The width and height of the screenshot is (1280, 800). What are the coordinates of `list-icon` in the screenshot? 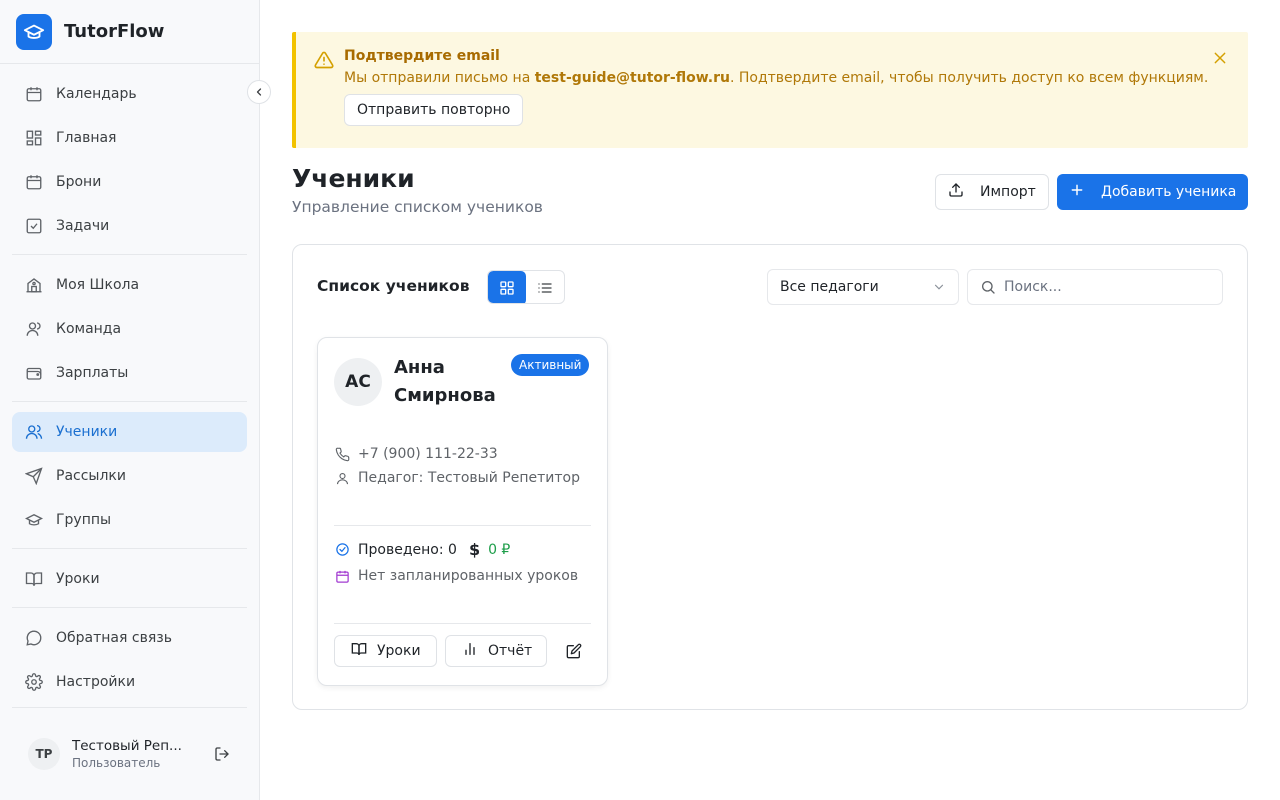 It's located at (545, 288).